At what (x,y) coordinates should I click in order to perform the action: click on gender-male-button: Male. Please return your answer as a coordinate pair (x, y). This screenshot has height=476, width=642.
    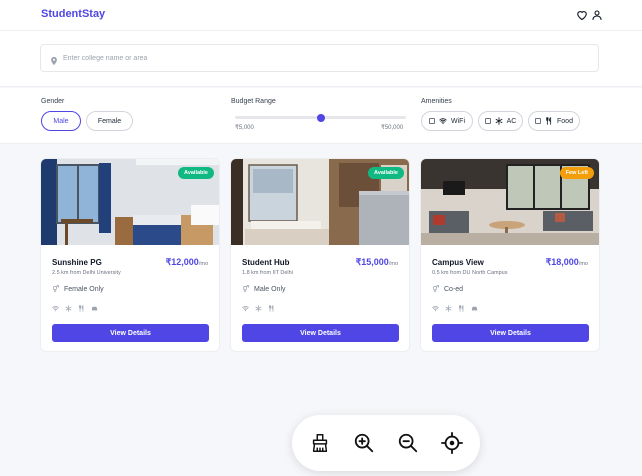
    Looking at the image, I should click on (61, 121).